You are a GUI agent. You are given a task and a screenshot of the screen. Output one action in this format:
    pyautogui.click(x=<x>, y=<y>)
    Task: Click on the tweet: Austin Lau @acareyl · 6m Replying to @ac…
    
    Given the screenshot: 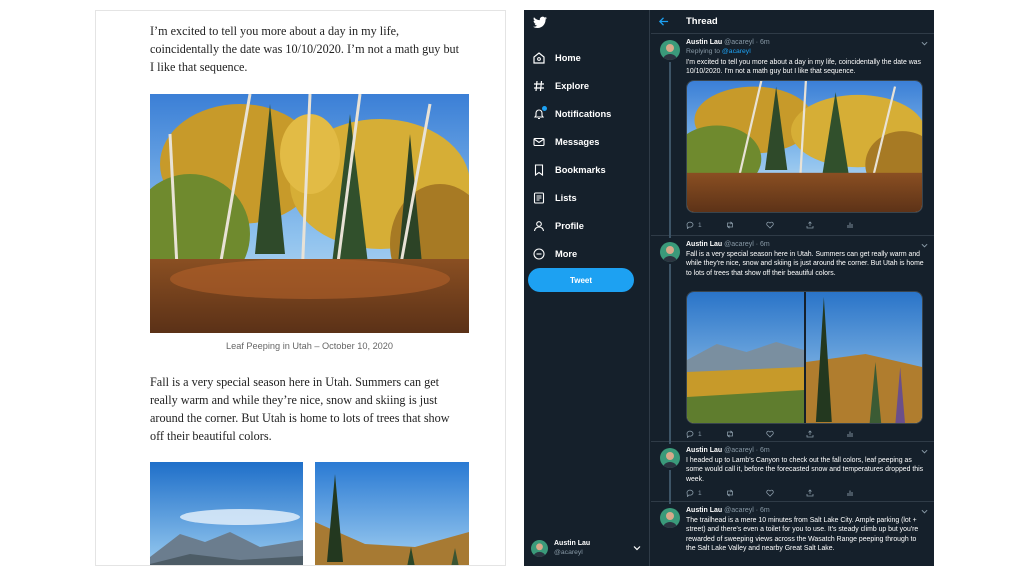 What is the action you would take?
    pyautogui.click(x=792, y=136)
    